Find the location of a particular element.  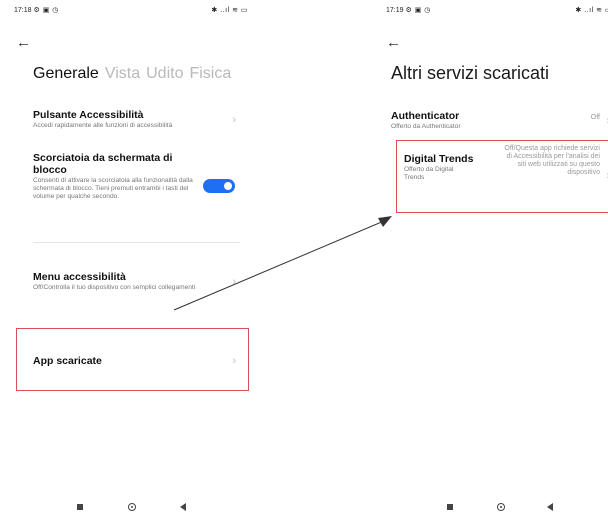

arrow-line is located at coordinates (279, 265).